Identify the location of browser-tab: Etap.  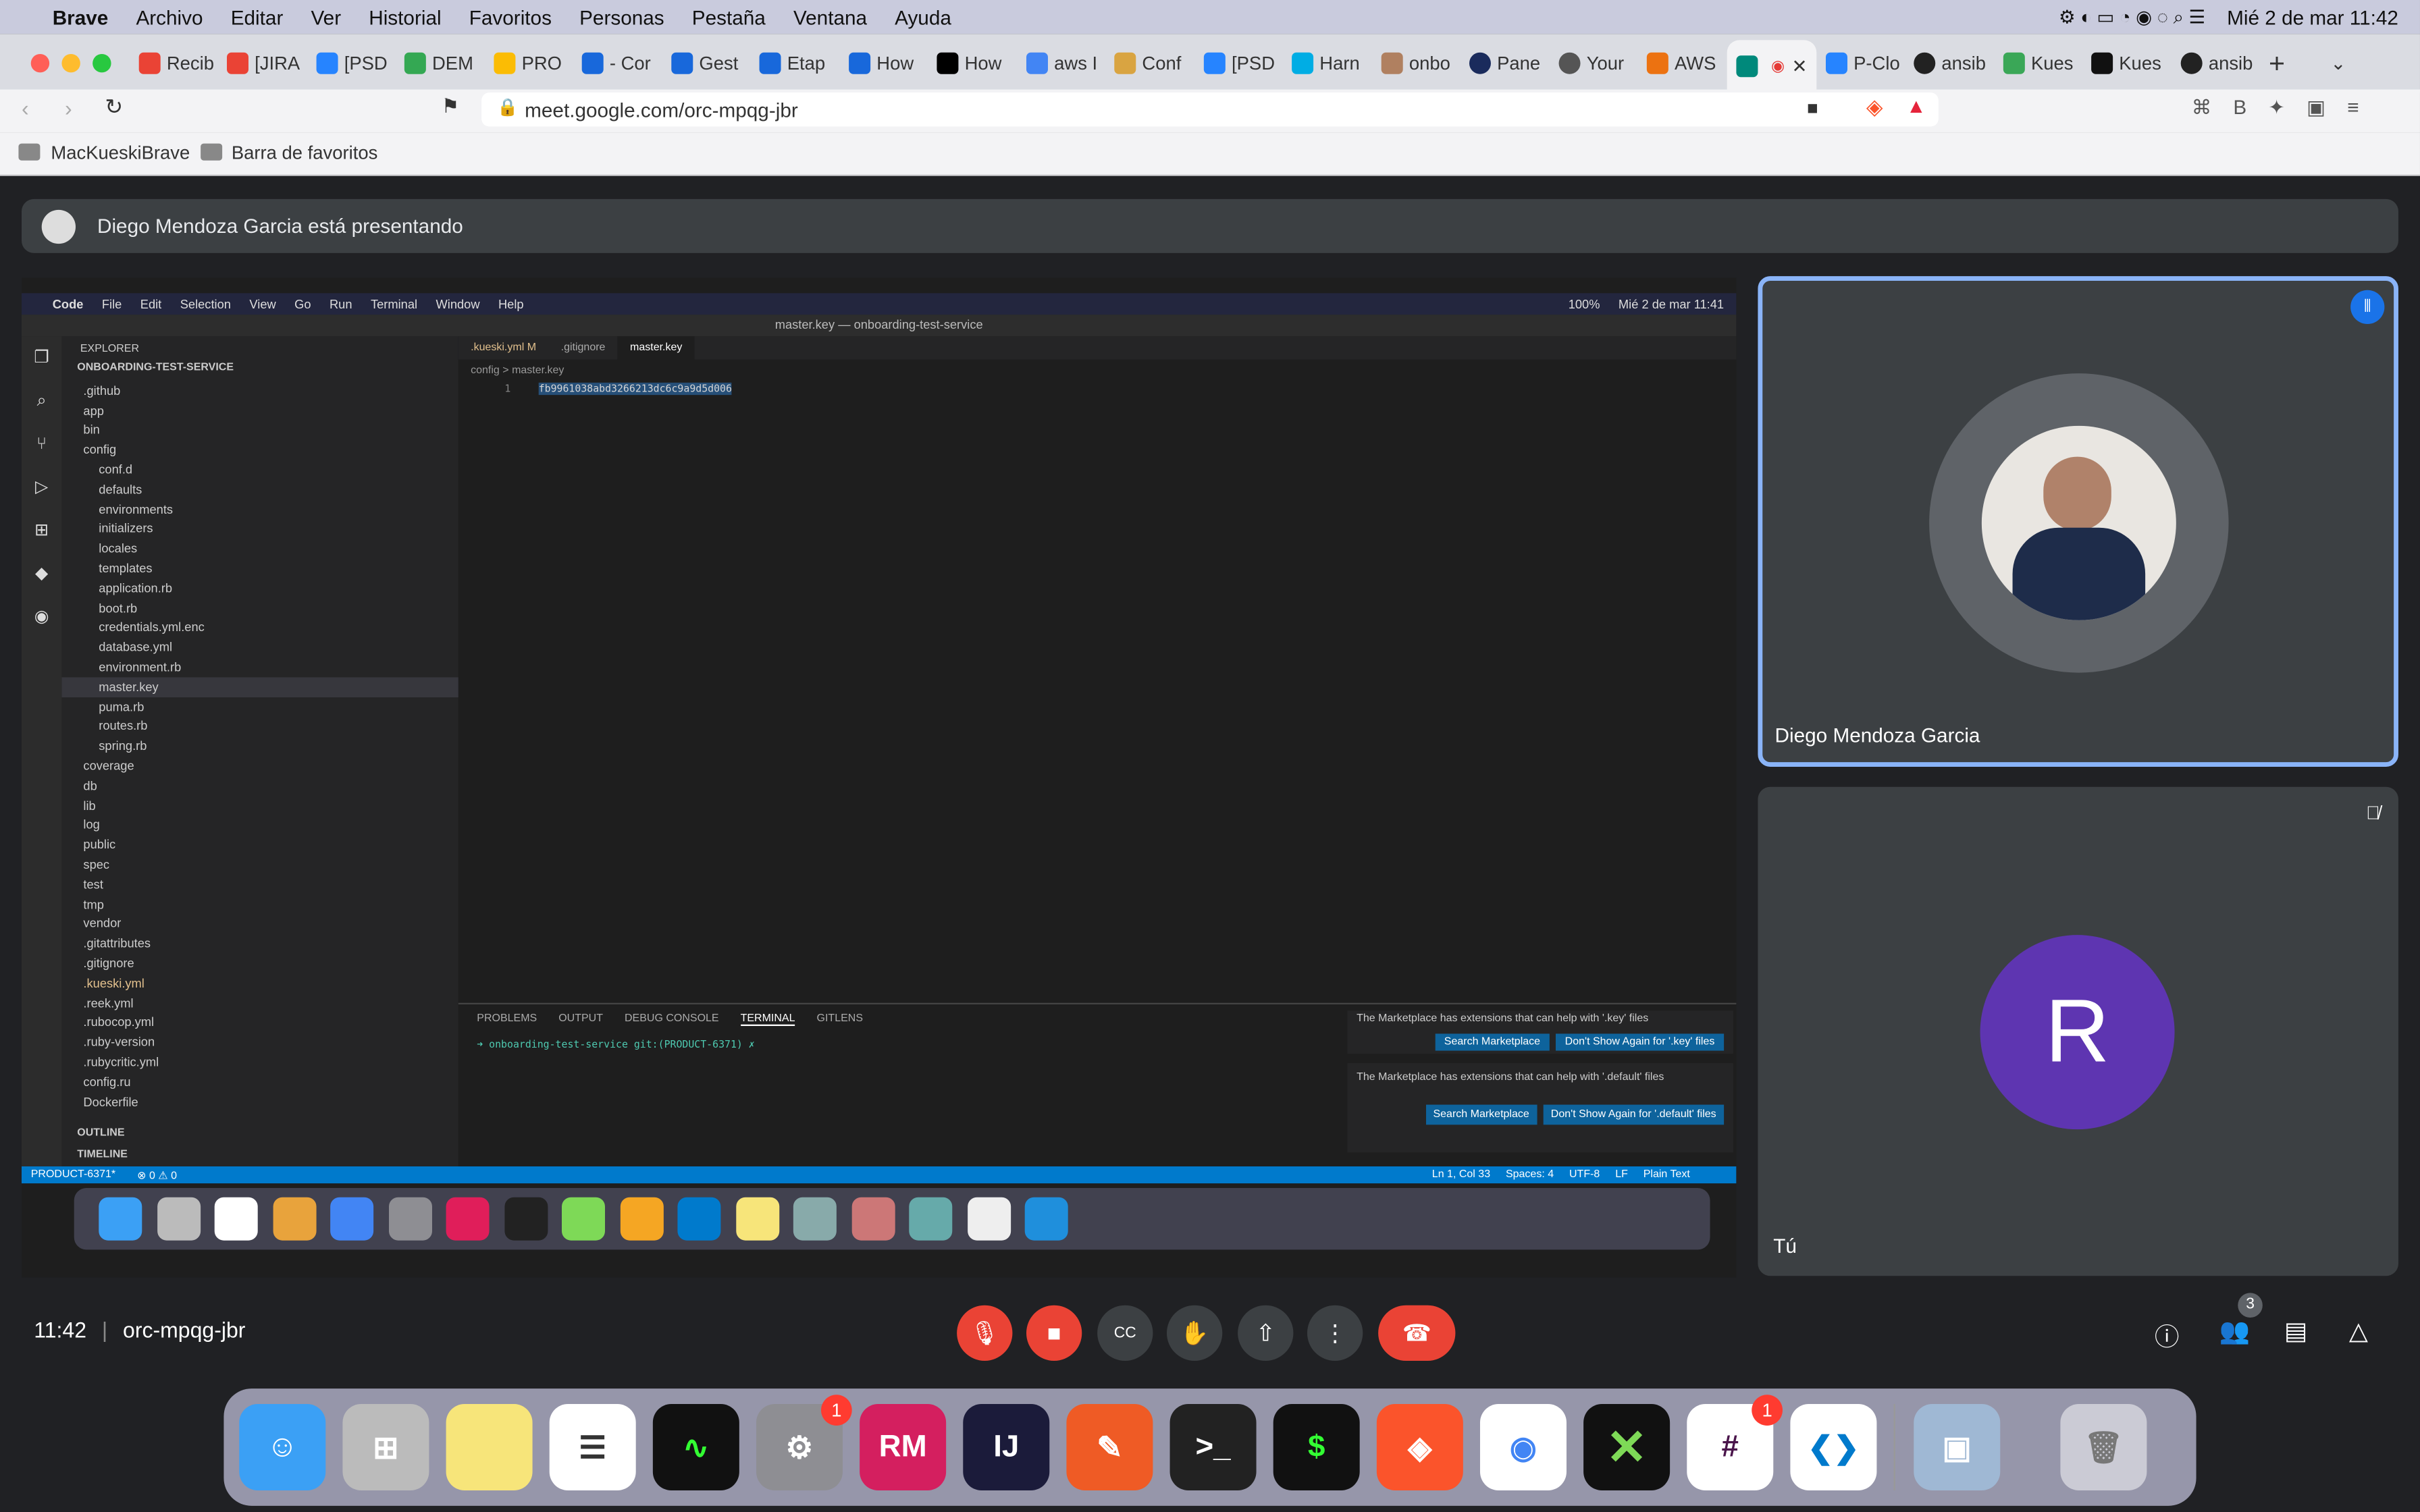
(795, 63).